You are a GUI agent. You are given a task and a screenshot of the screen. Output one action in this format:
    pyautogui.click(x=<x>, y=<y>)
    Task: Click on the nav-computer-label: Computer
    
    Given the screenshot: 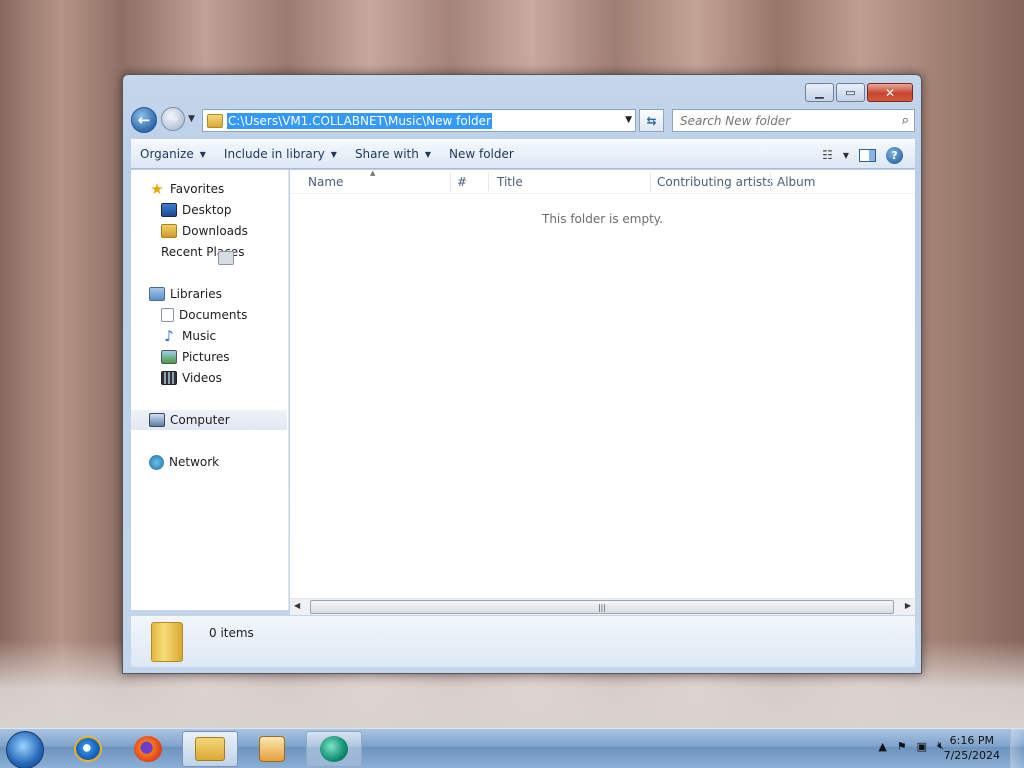 What is the action you would take?
    pyautogui.click(x=200, y=420)
    